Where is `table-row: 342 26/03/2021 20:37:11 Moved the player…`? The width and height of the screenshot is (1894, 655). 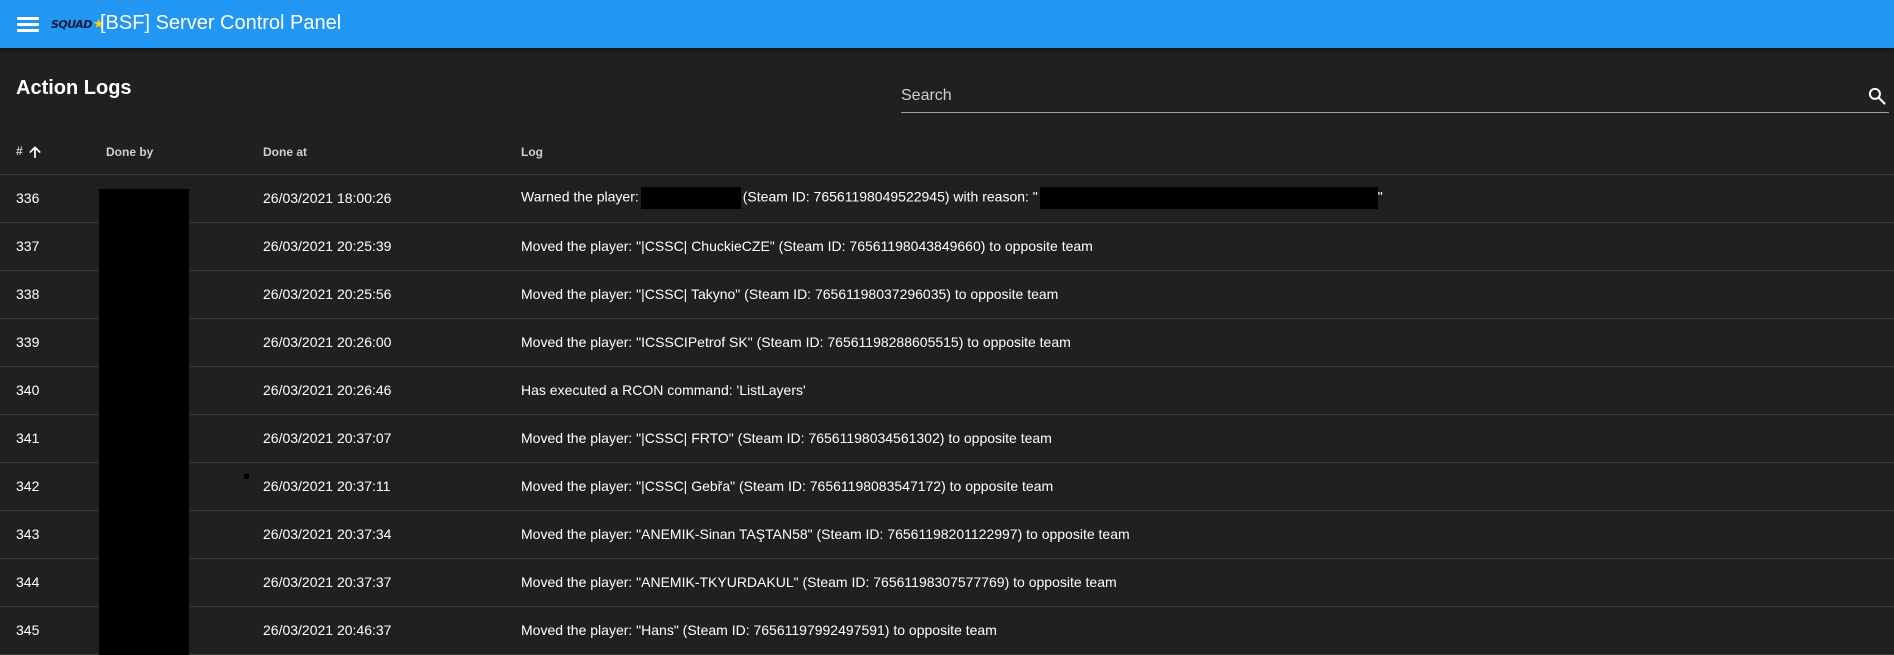
table-row: 342 26/03/2021 20:37:11 Moved the player… is located at coordinates (947, 486).